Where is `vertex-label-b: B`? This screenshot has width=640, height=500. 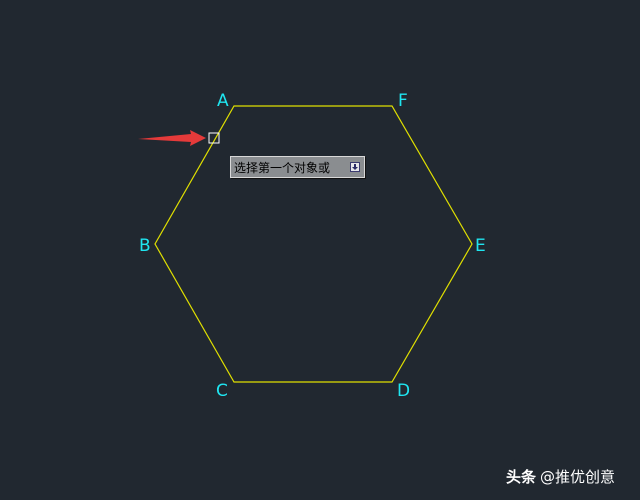 vertex-label-b: B is located at coordinates (145, 246).